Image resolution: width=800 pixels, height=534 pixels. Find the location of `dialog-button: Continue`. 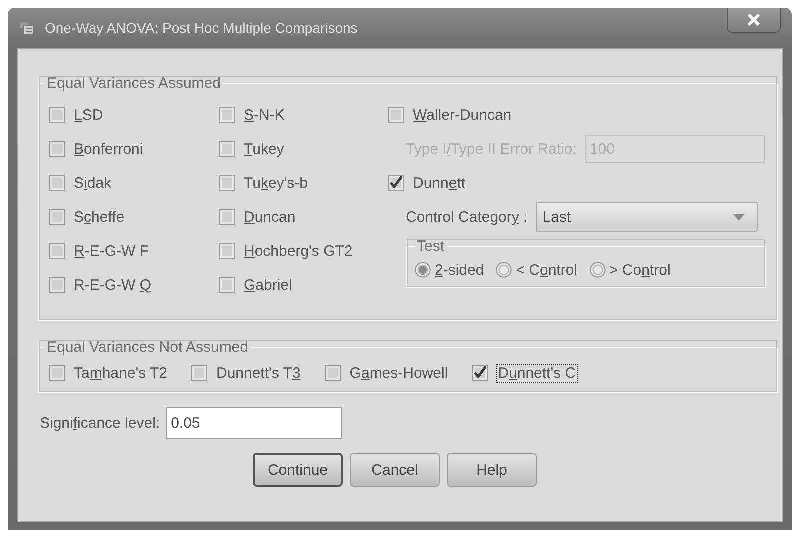

dialog-button: Continue is located at coordinates (298, 470).